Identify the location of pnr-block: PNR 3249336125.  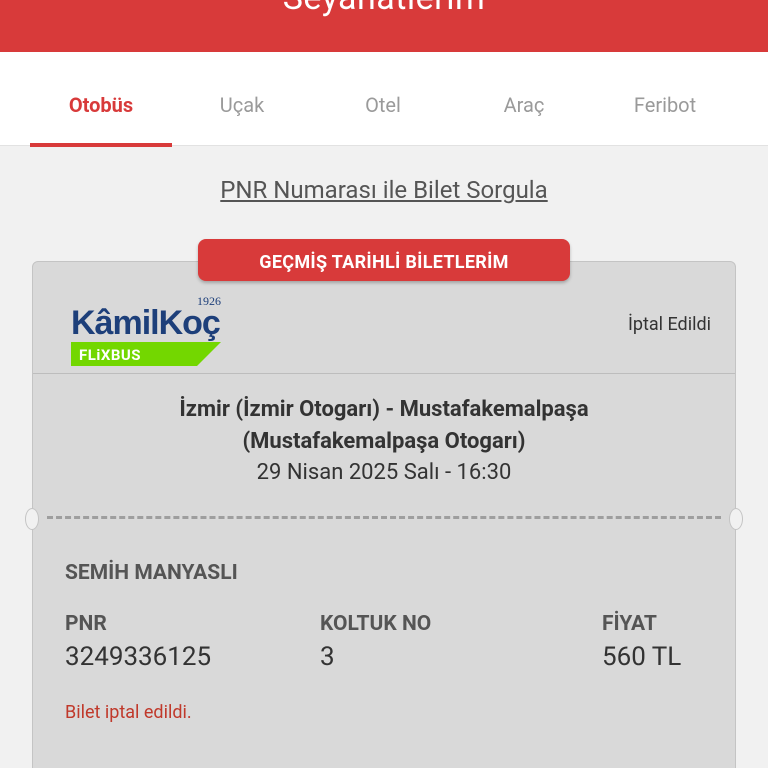
(138, 642).